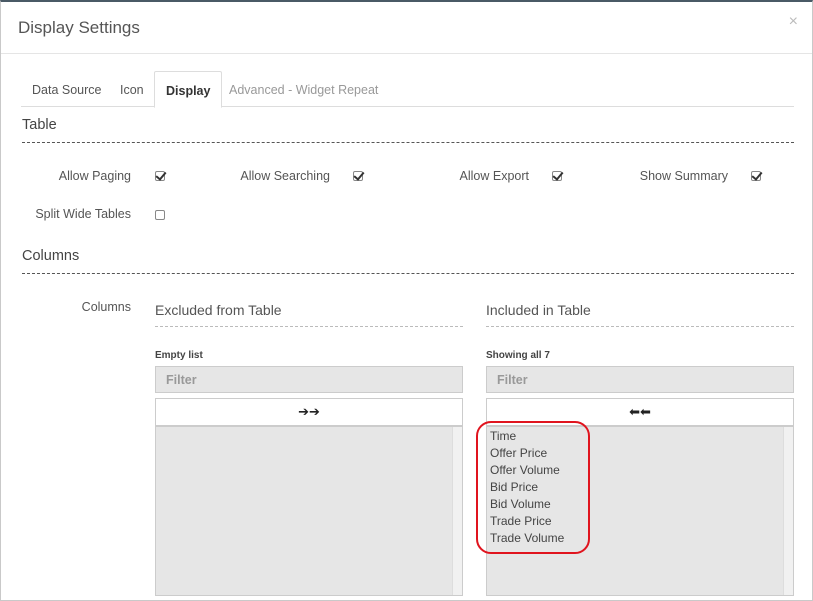 This screenshot has height=601, width=813. What do you see at coordinates (309, 511) in the screenshot?
I see `excluded-listbox` at bounding box center [309, 511].